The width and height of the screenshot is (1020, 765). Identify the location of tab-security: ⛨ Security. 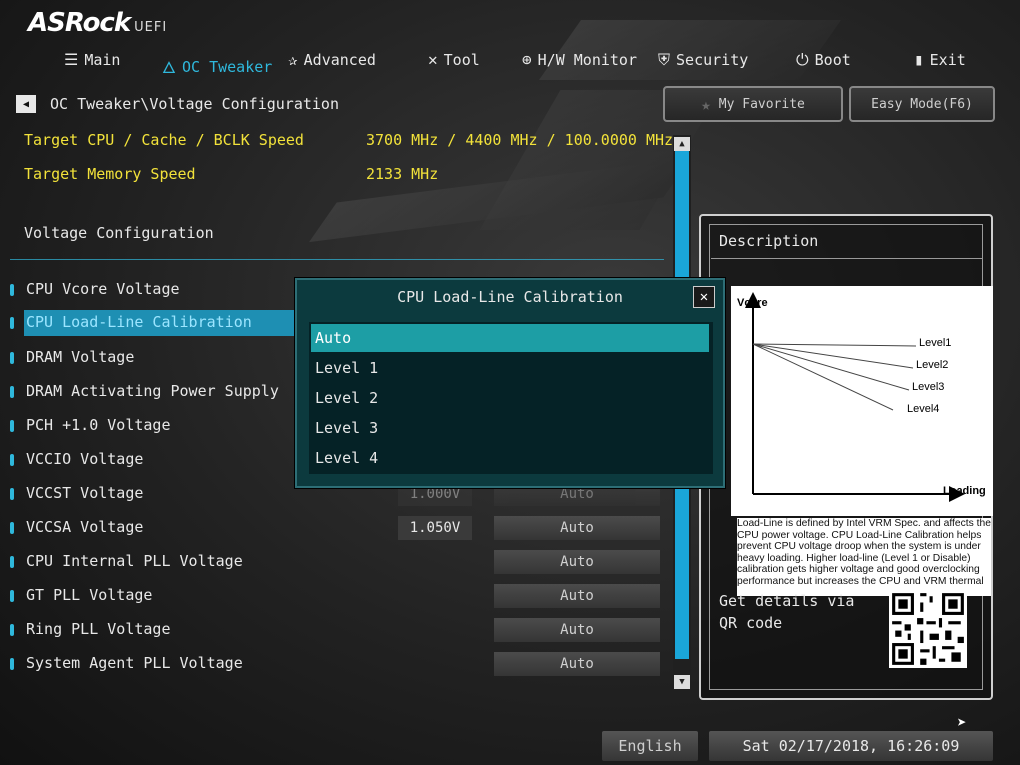
(703, 60).